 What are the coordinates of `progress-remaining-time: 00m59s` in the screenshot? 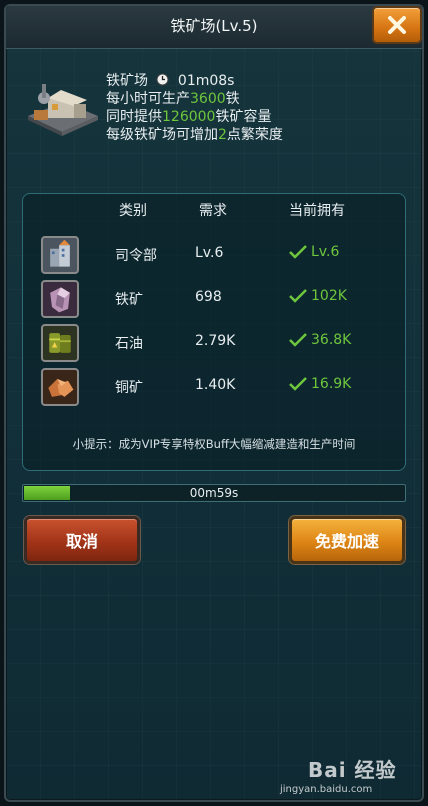 It's located at (214, 493).